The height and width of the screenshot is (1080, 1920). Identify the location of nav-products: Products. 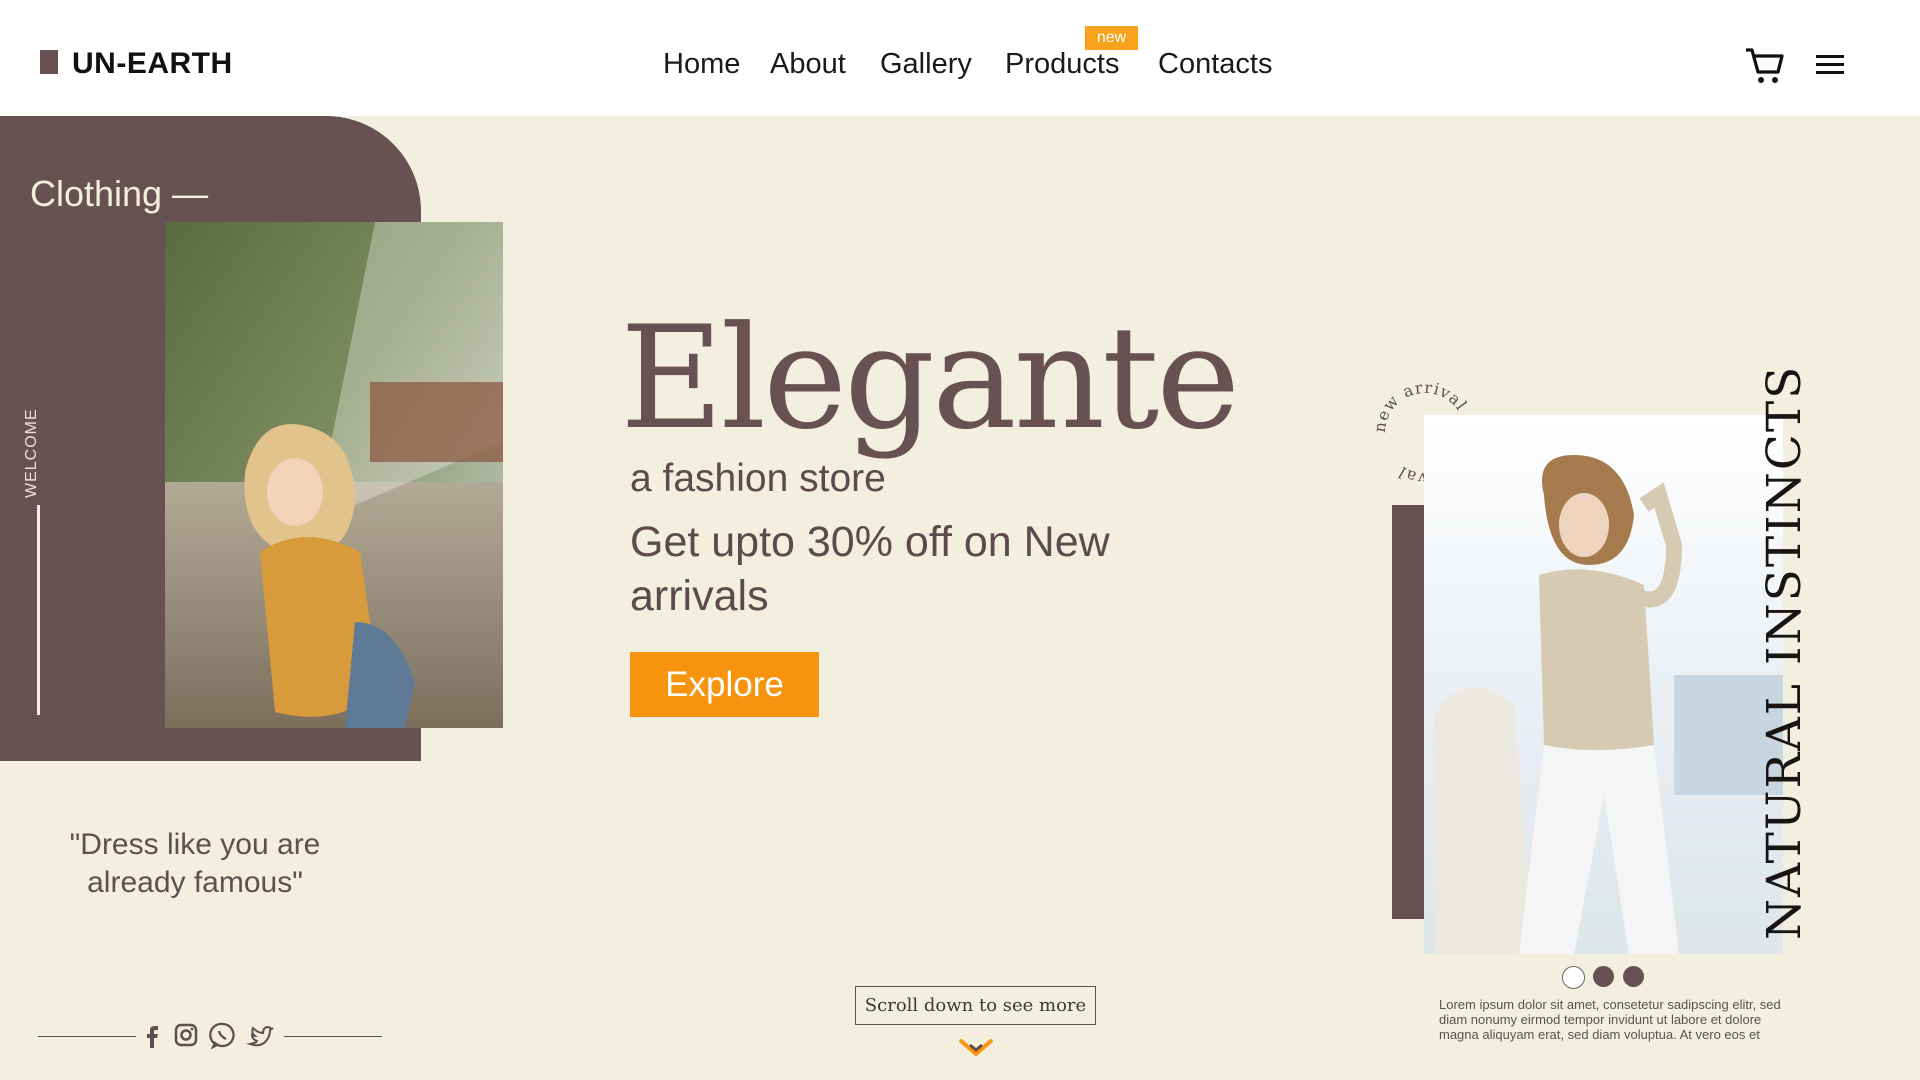
(1062, 64).